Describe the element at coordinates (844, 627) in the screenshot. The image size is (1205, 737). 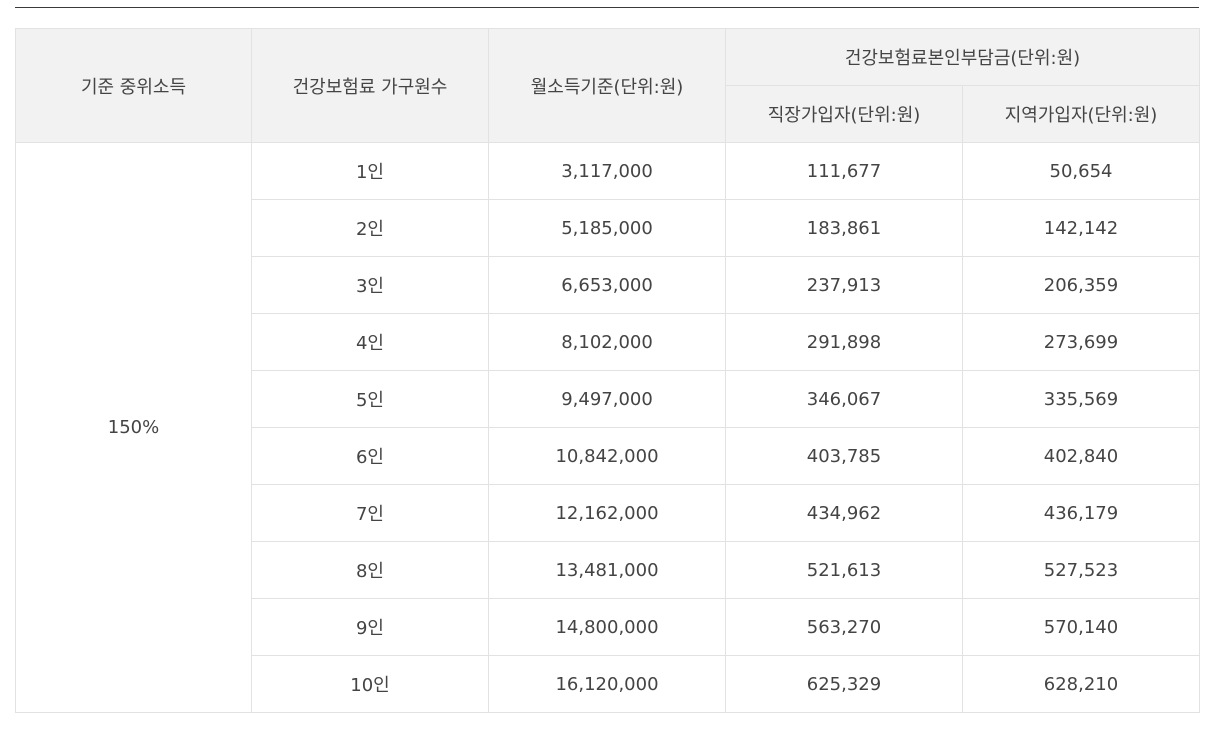
I see `employee-cell: 563,270` at that location.